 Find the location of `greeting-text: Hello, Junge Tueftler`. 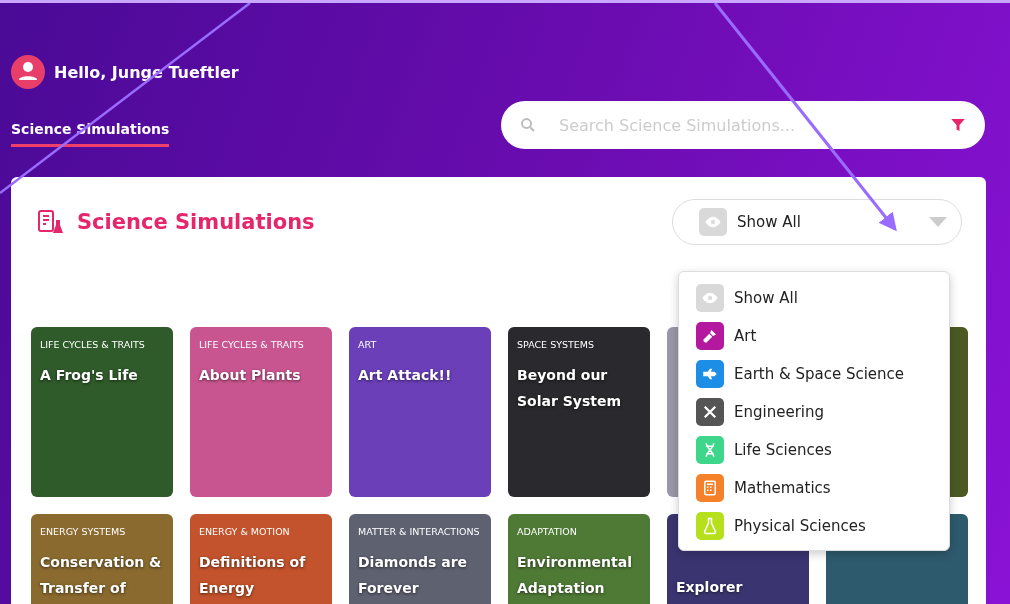

greeting-text: Hello, Junge Tueftler is located at coordinates (146, 72).